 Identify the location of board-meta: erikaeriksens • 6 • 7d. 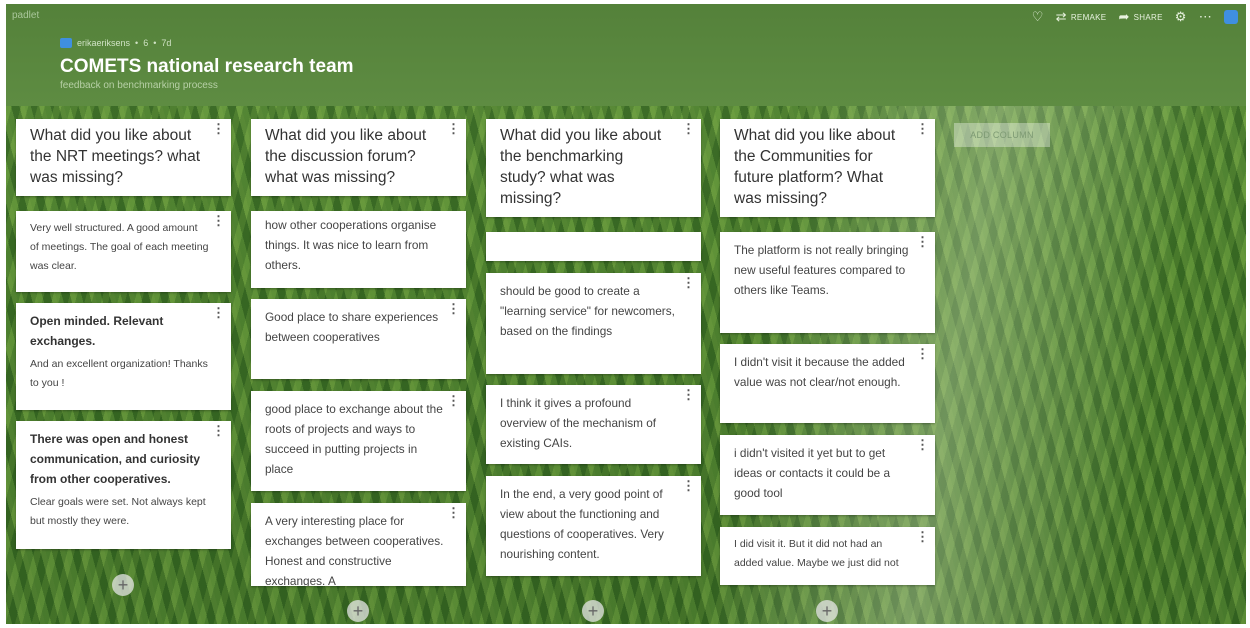
(115, 43).